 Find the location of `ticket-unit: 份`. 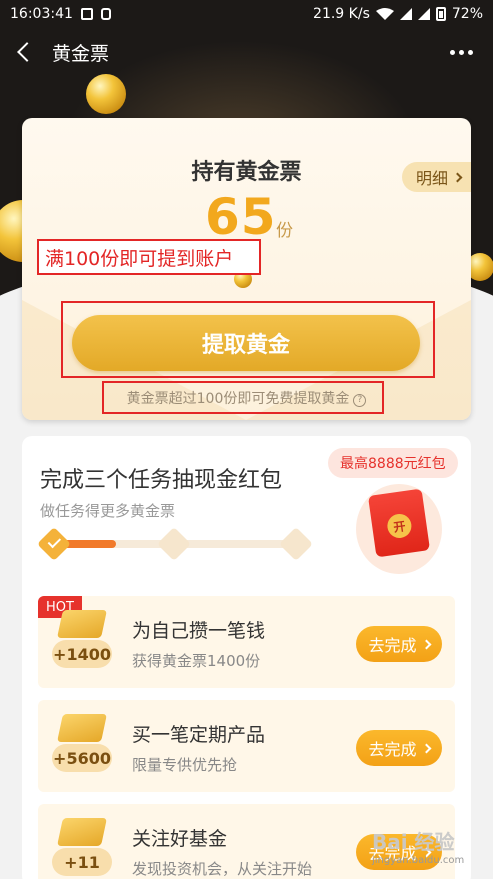

ticket-unit: 份 is located at coordinates (284, 231).